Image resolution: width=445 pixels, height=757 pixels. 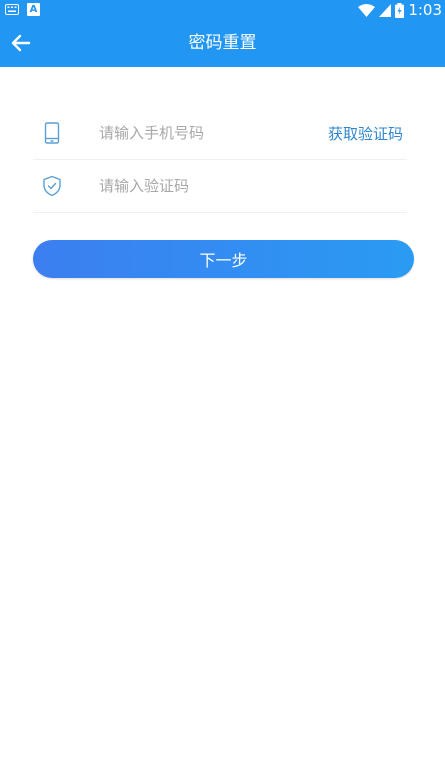 I want to click on phone-input, so click(x=199, y=133).